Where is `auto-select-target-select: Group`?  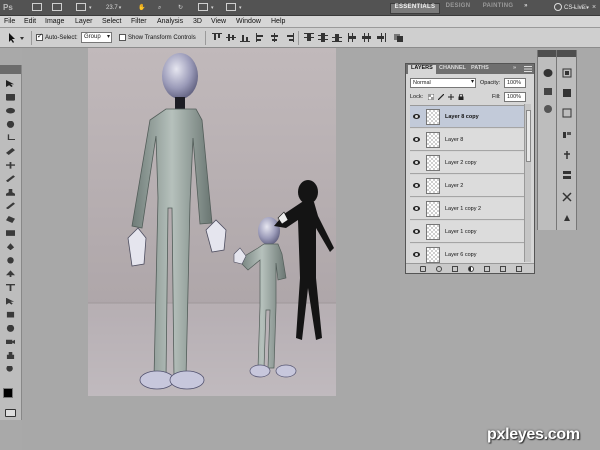
auto-select-target-select: Group is located at coordinates (96, 37).